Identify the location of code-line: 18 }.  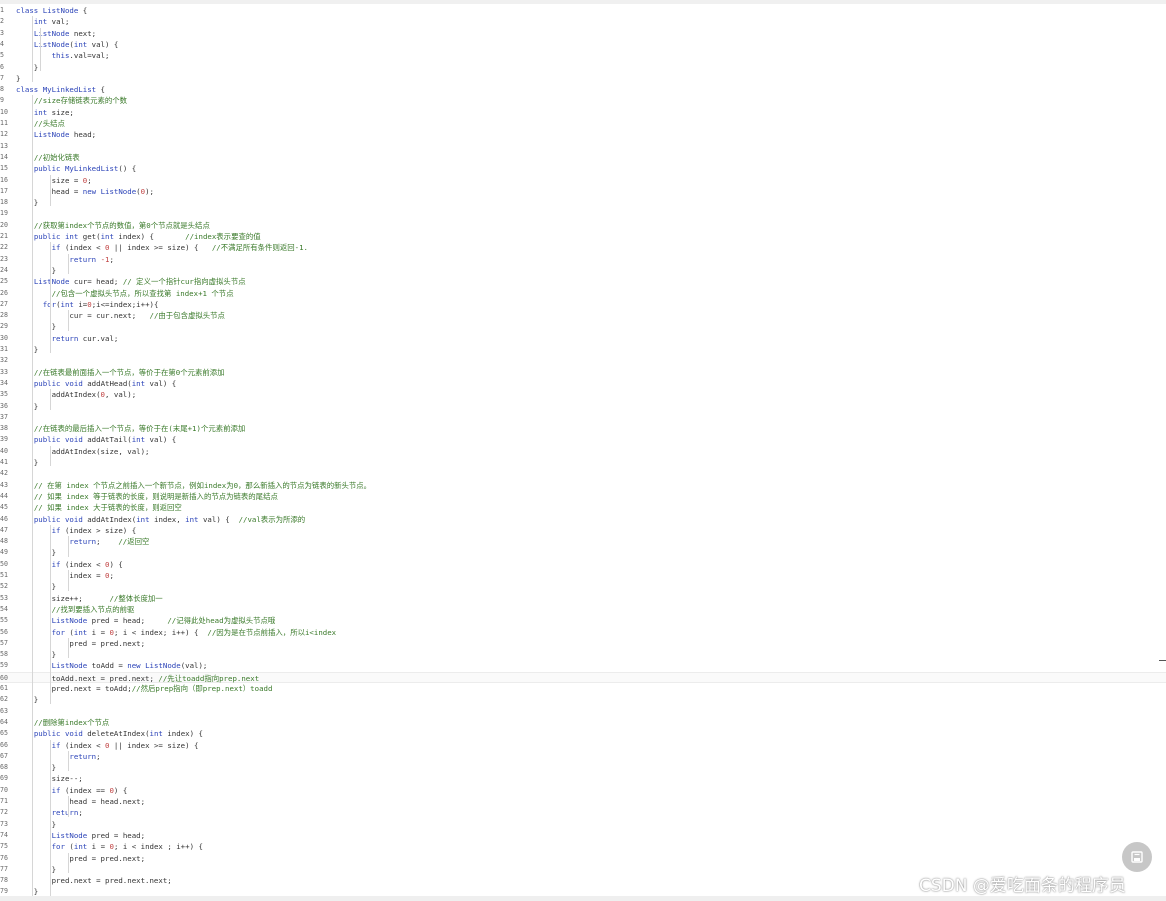
(583, 202).